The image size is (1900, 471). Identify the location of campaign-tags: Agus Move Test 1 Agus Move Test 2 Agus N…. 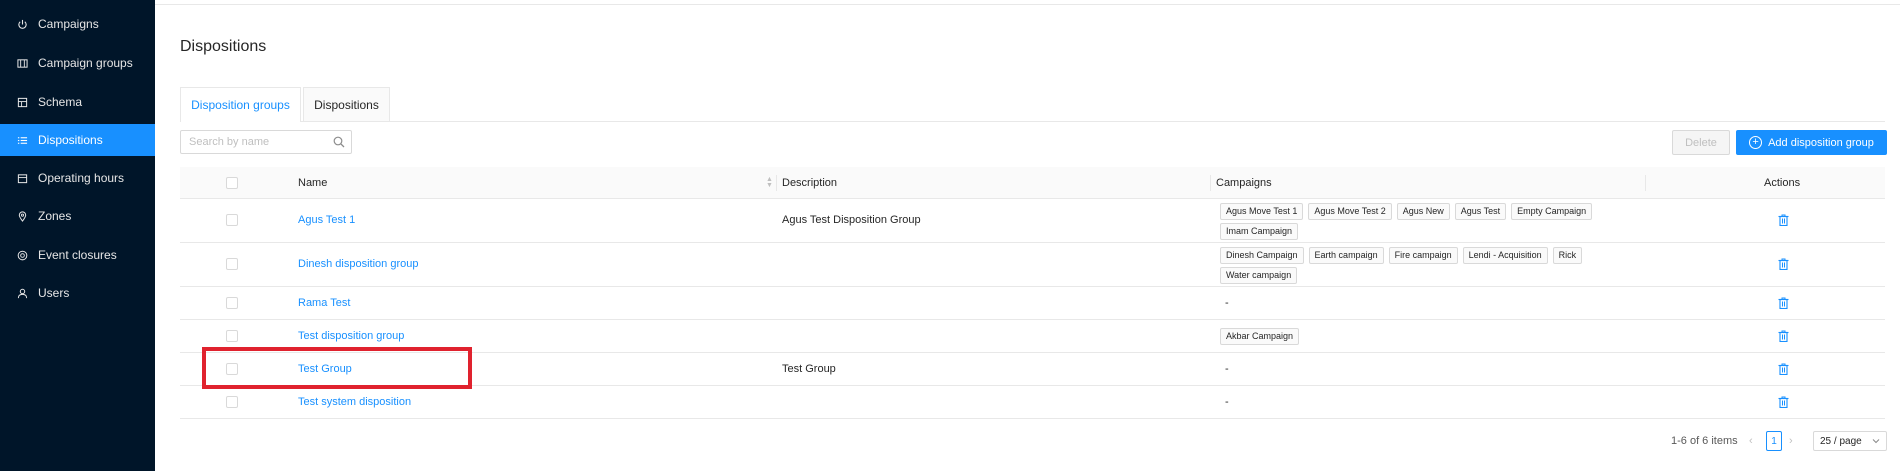
(1422, 221).